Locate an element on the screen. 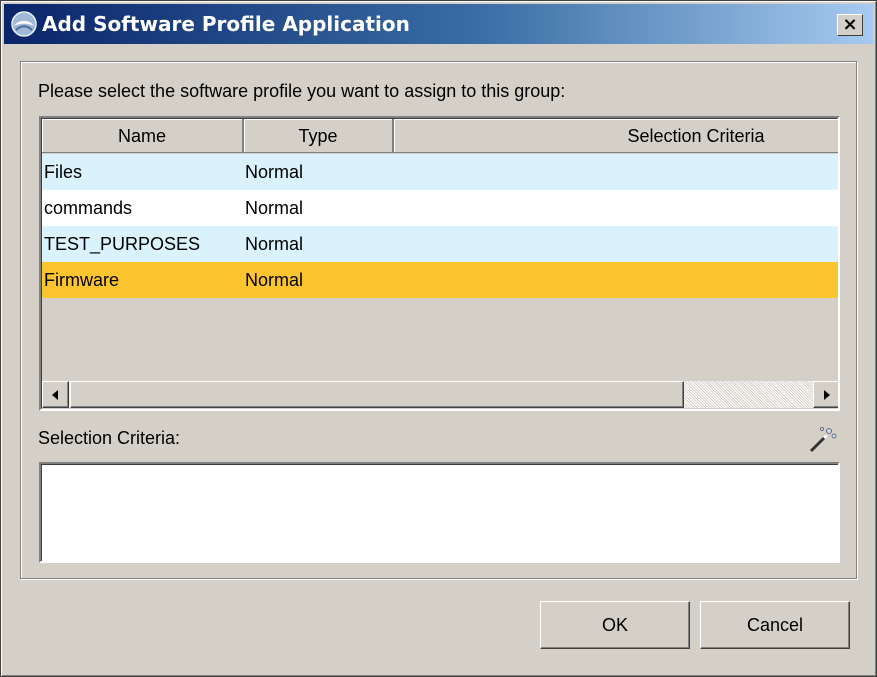 The width and height of the screenshot is (877, 677). cancel-button: Cancel is located at coordinates (775, 625).